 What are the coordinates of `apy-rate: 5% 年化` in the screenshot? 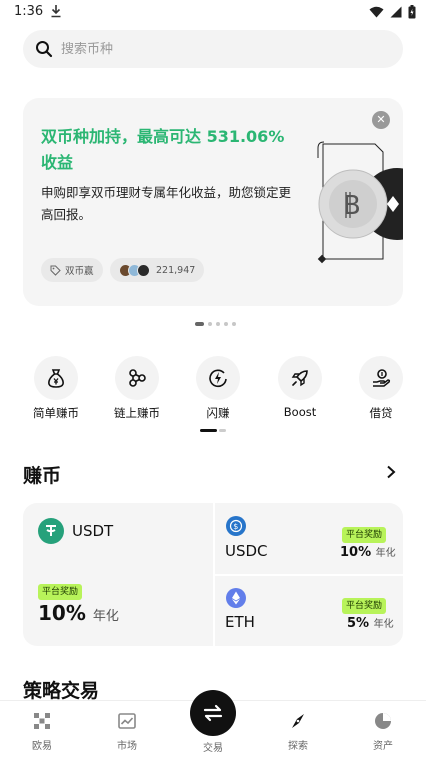 It's located at (370, 623).